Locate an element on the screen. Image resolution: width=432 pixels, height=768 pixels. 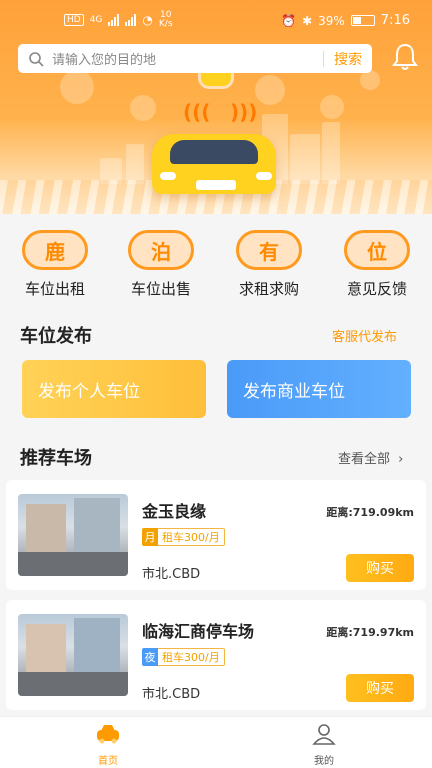
signal-right-icon: ))) is located at coordinates (244, 112).